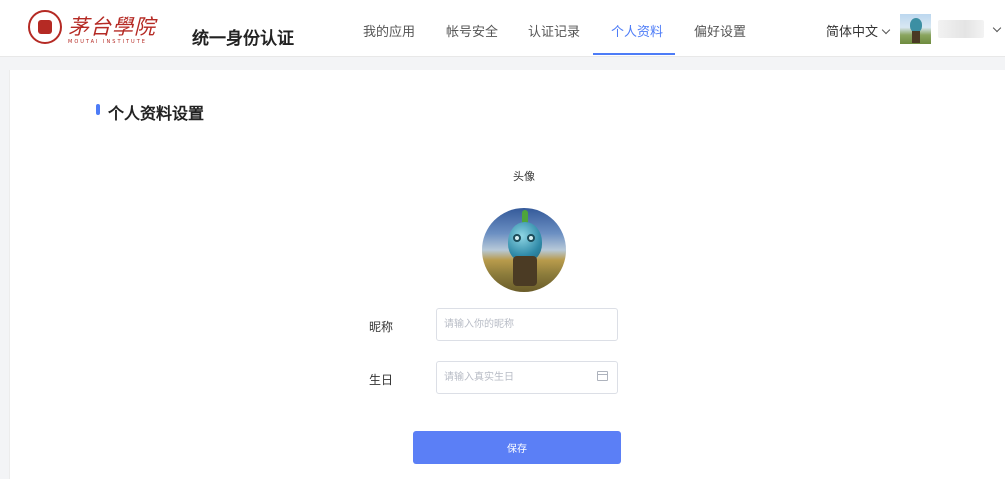  Describe the element at coordinates (525, 271) in the screenshot. I see `avatar-torso` at that location.